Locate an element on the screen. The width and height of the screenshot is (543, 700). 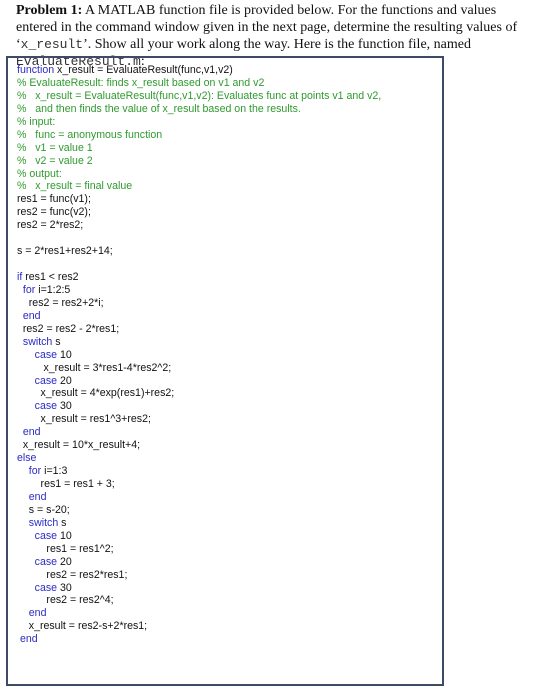
code-text: x_result = 4*exp(res1)+res2; is located at coordinates (96, 393).